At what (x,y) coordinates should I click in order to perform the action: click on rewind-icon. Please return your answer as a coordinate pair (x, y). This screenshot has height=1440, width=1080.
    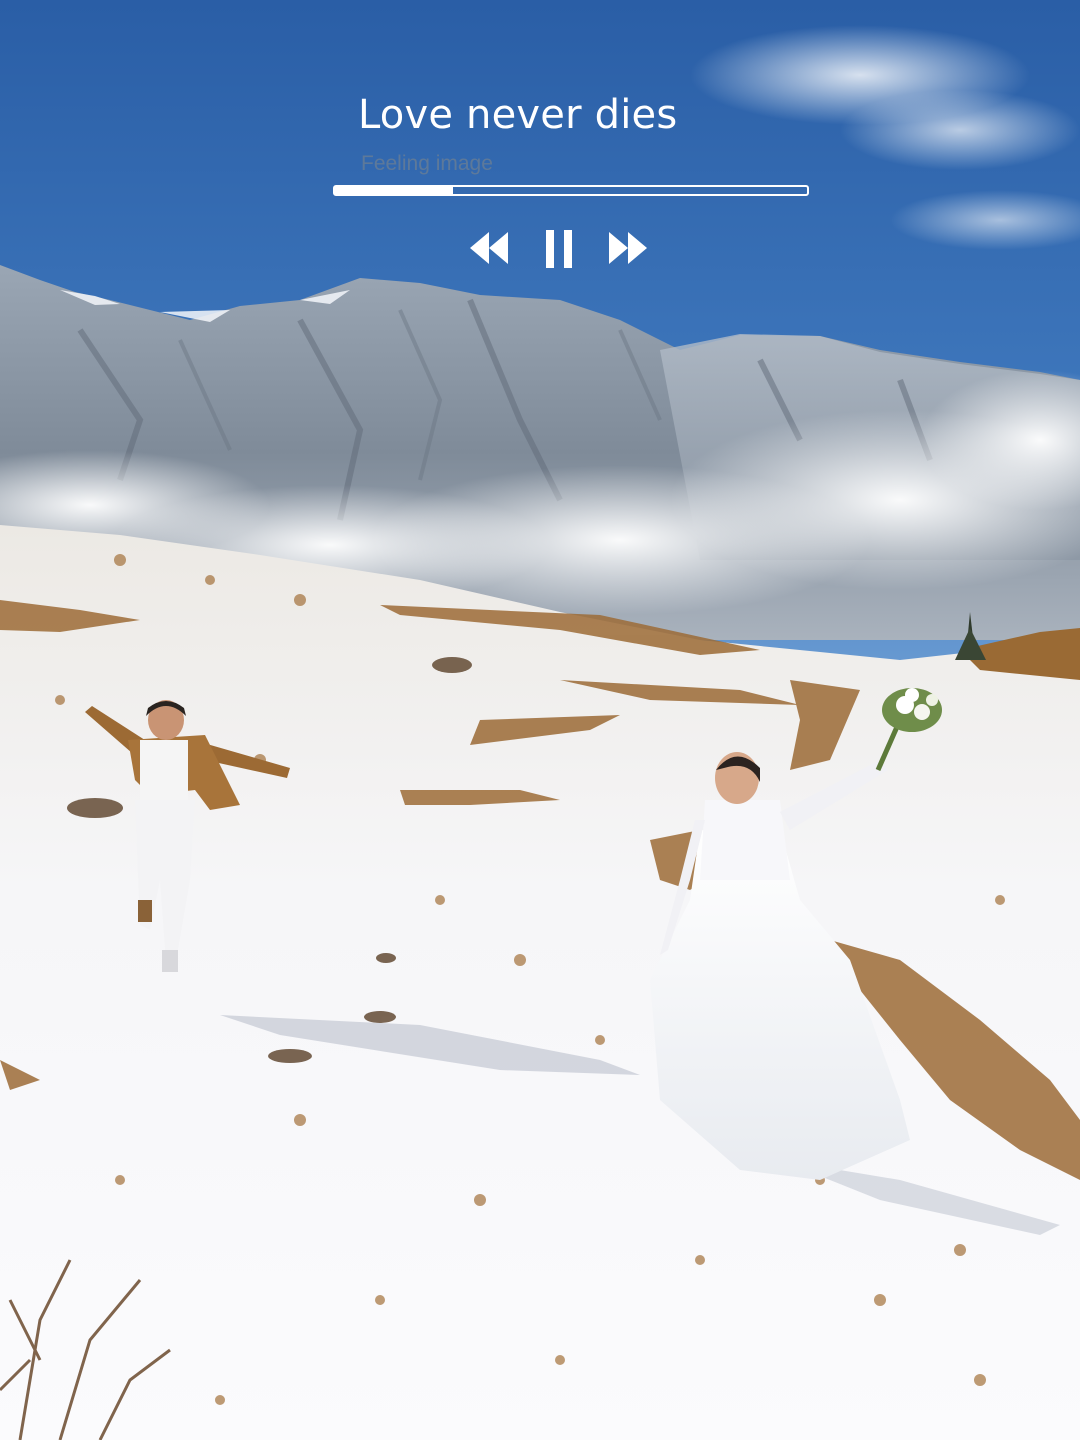
    Looking at the image, I should click on (489, 248).